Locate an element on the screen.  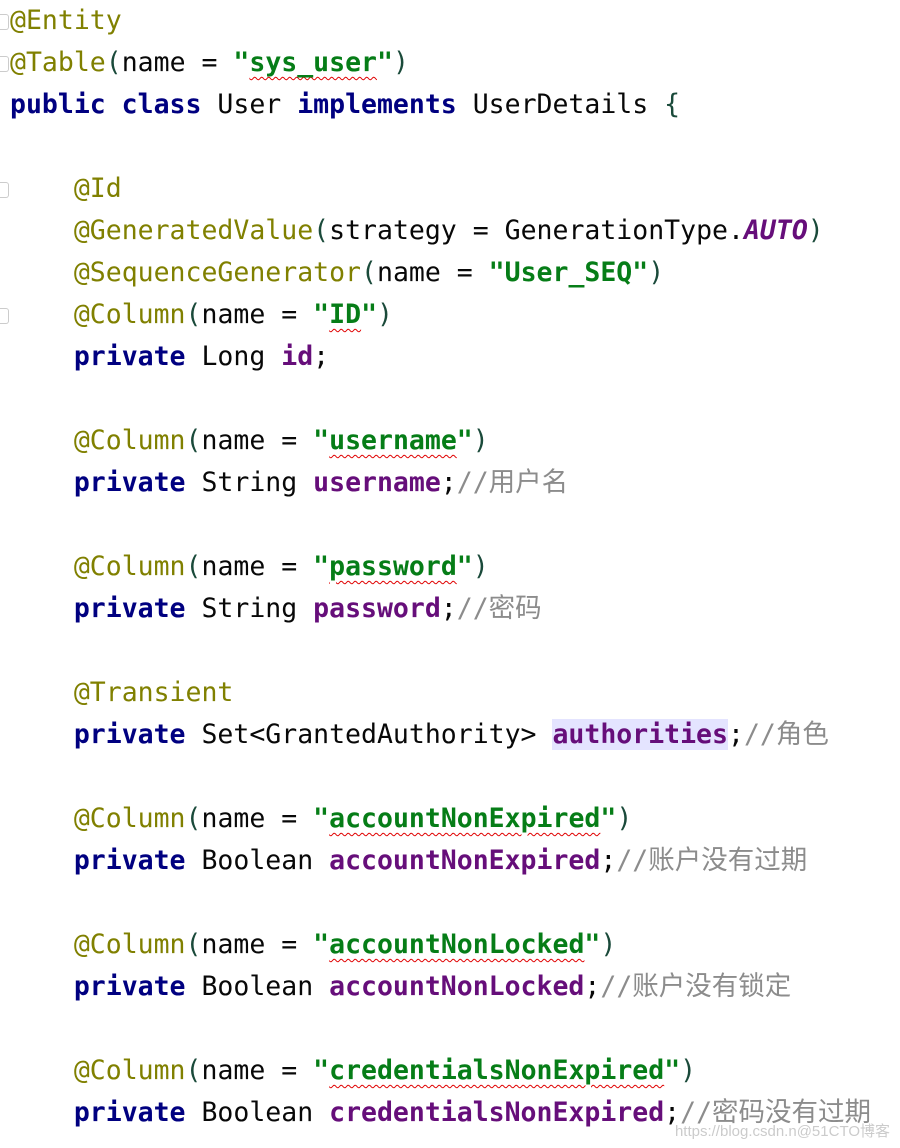
code-token-ann: @Table is located at coordinates (58, 62).